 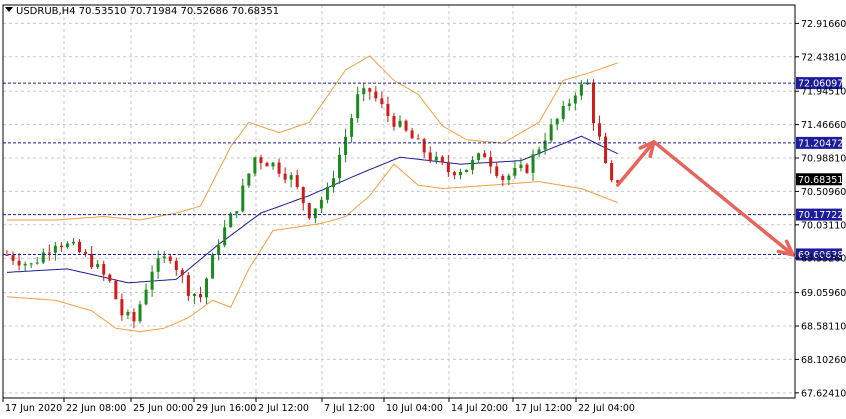 What do you see at coordinates (163, 408) in the screenshot?
I see `x-tick-label: 25 Jun 00:00` at bounding box center [163, 408].